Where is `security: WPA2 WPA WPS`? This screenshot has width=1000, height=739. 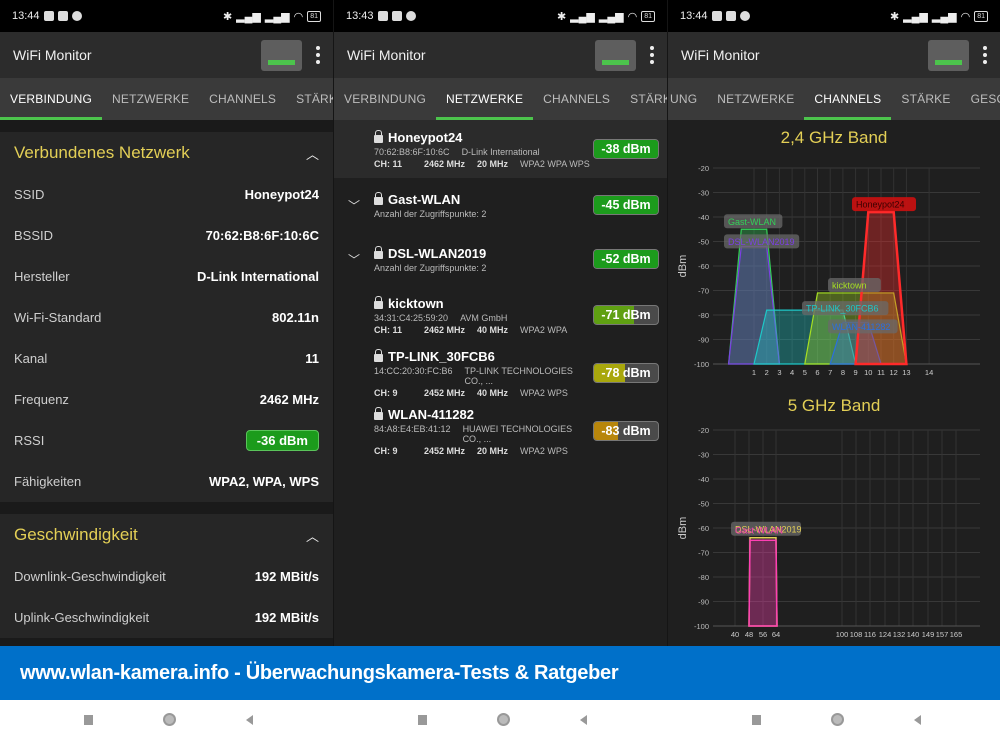
security: WPA2 WPA WPS is located at coordinates (555, 163).